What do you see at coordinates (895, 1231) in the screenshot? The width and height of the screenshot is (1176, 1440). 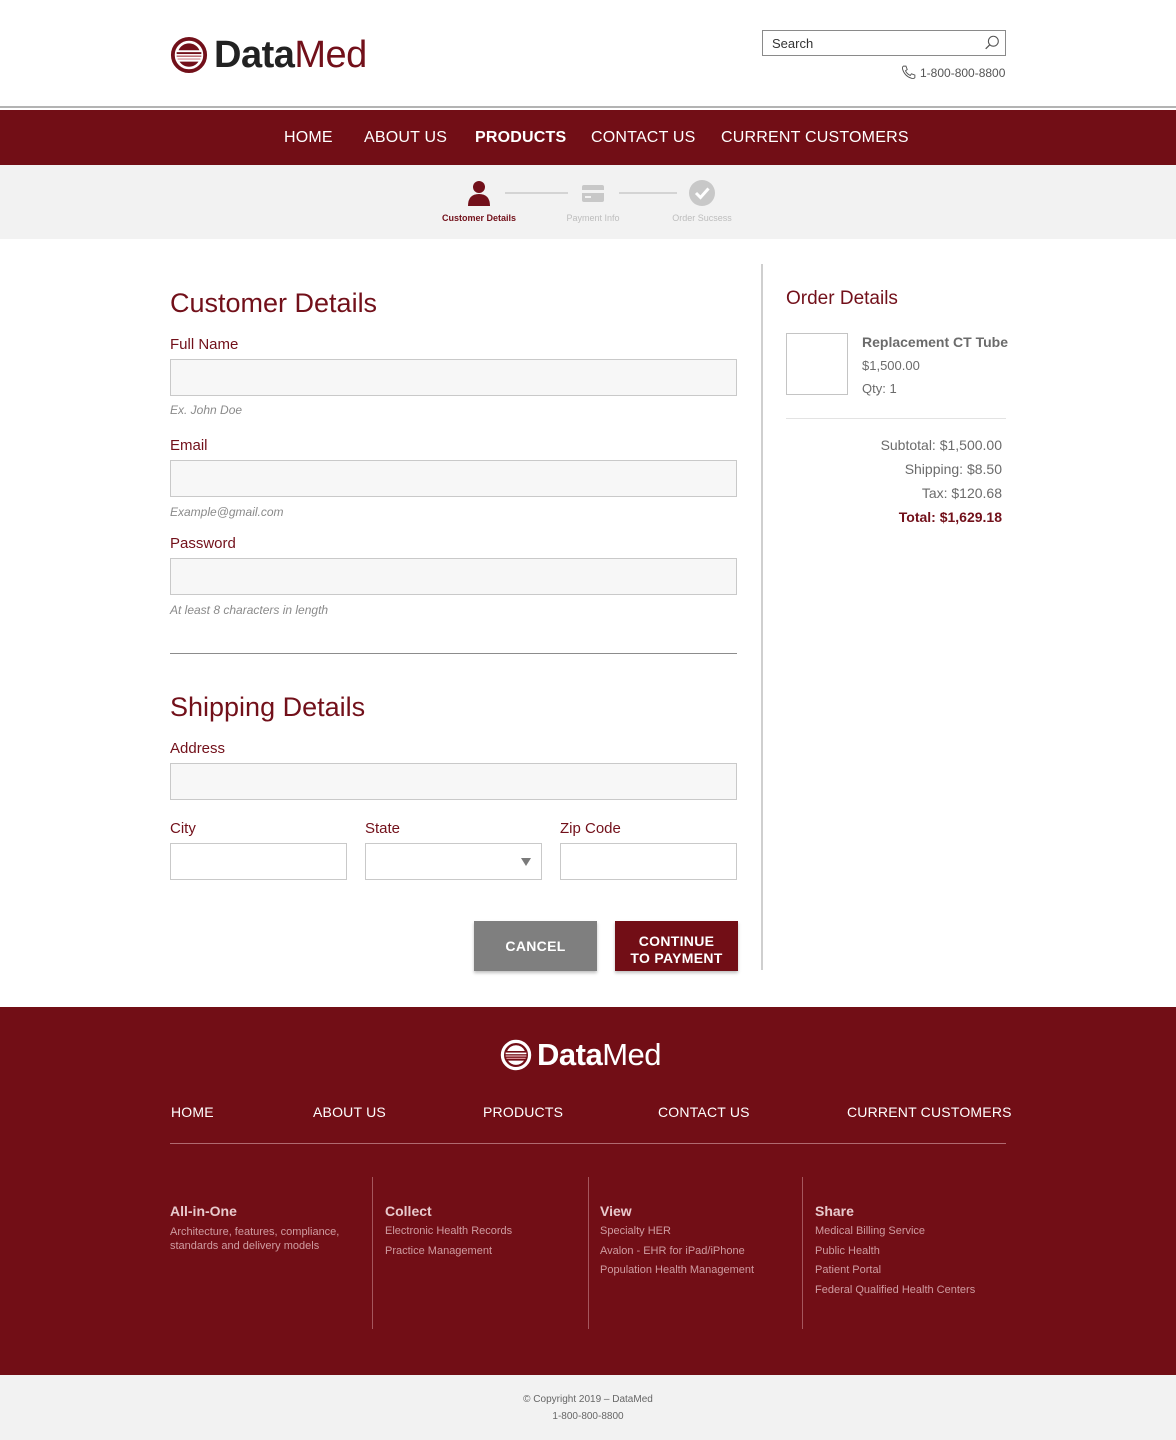 I see `footer-link: Medical Billing Service` at bounding box center [895, 1231].